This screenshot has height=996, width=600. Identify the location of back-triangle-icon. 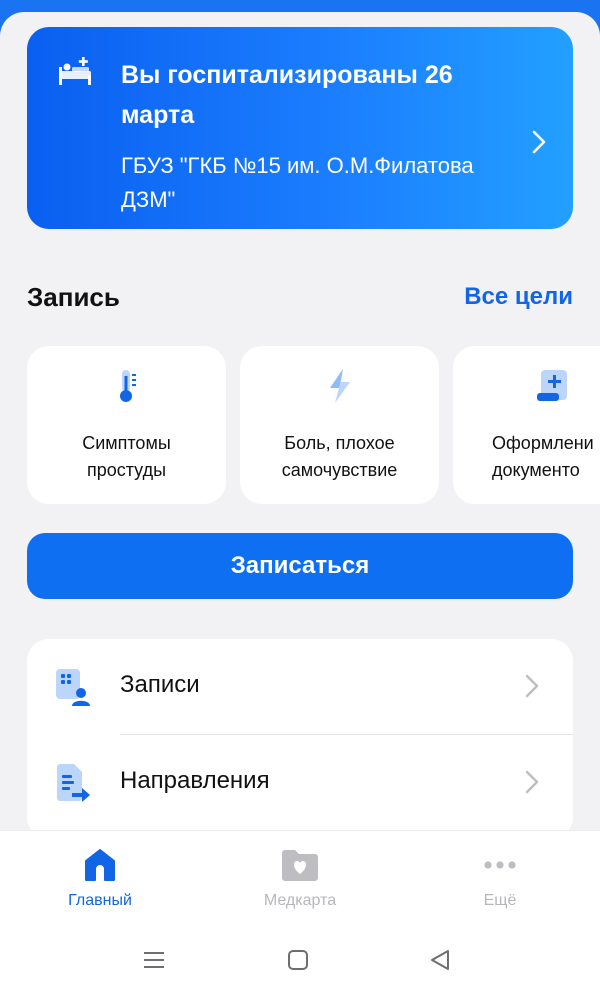
(440, 960).